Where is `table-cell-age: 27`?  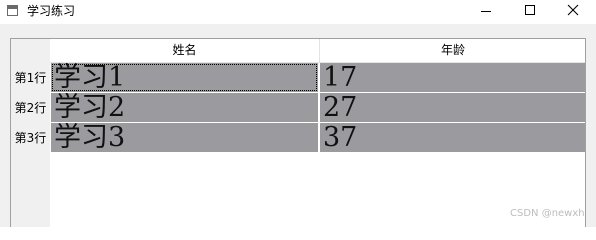
table-cell-age: 27 is located at coordinates (452, 107).